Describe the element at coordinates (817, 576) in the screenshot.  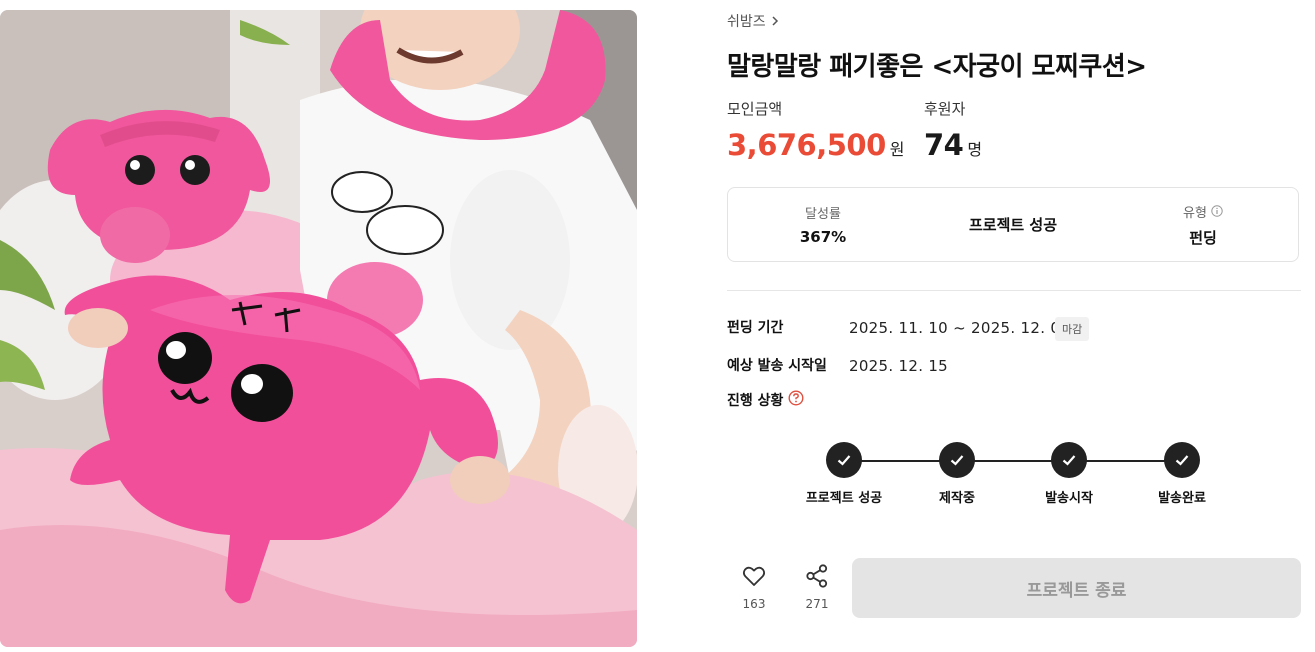
I see `share-icon` at that location.